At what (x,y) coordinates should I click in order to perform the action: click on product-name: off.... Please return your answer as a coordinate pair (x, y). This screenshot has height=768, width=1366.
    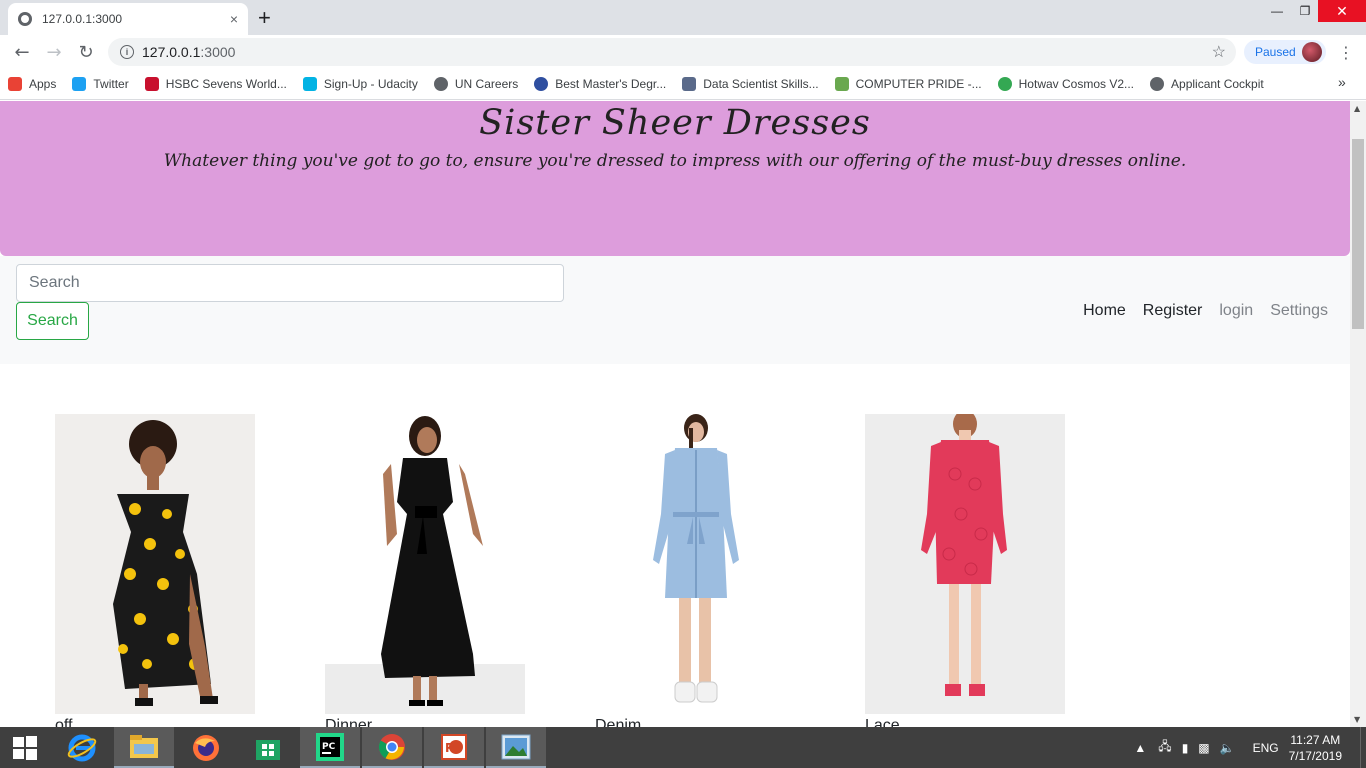
    Looking at the image, I should click on (70, 722).